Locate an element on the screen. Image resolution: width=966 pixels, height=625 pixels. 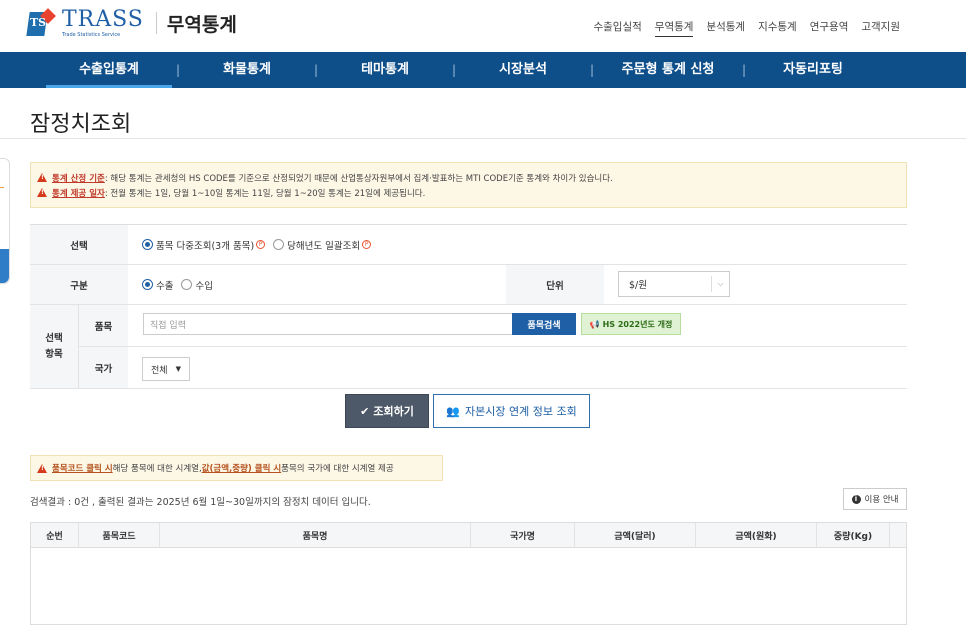
type-label: 구분 is located at coordinates (79, 284).